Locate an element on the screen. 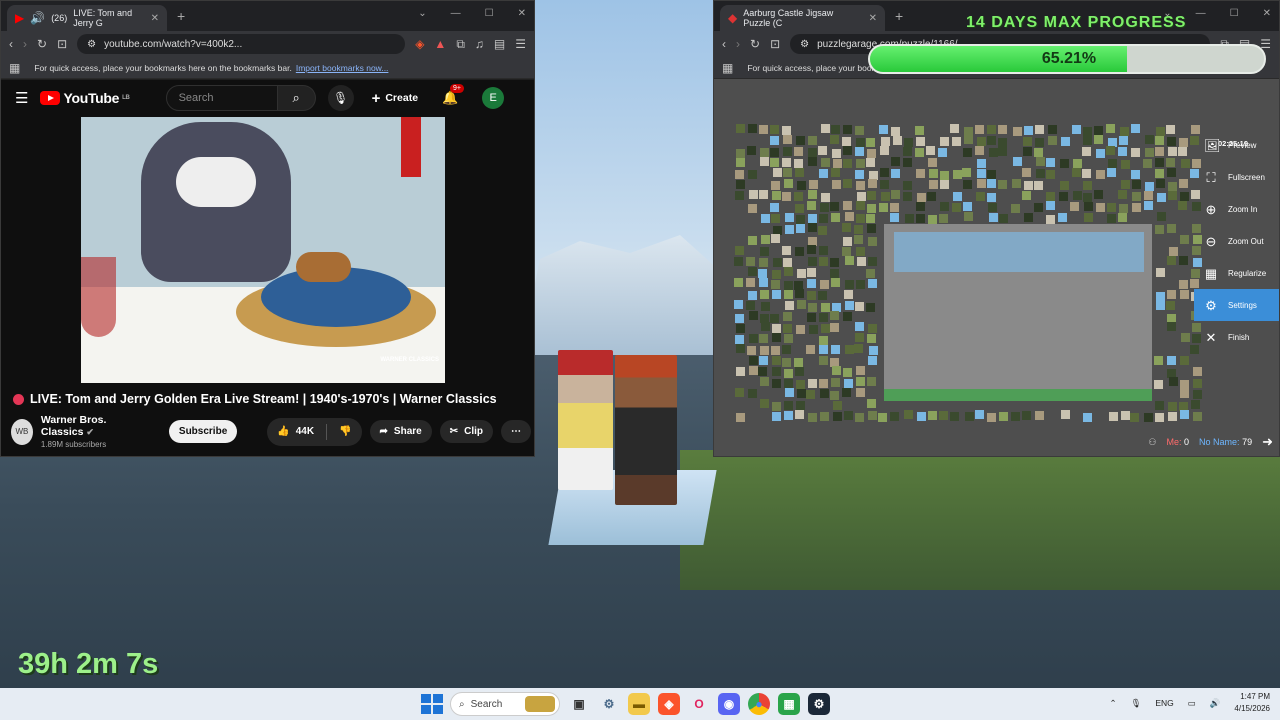 This screenshot has height=720, width=1280. menu-item-zoom-in: ⊕ Zoom In is located at coordinates (1236, 209).